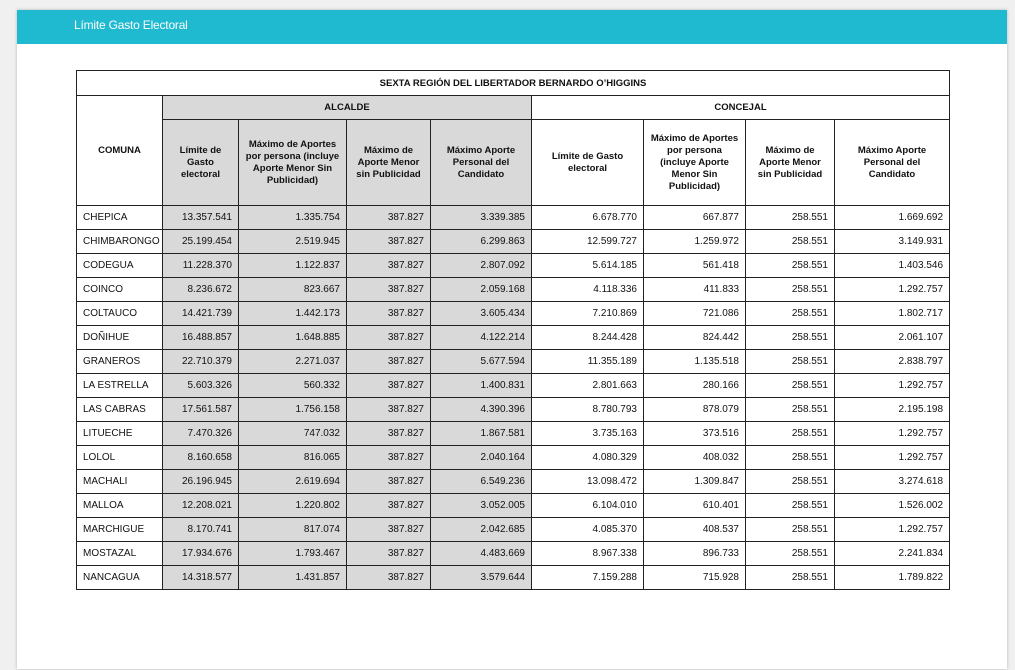 Image resolution: width=1015 pixels, height=670 pixels. I want to click on value-cell: 610.401, so click(694, 505).